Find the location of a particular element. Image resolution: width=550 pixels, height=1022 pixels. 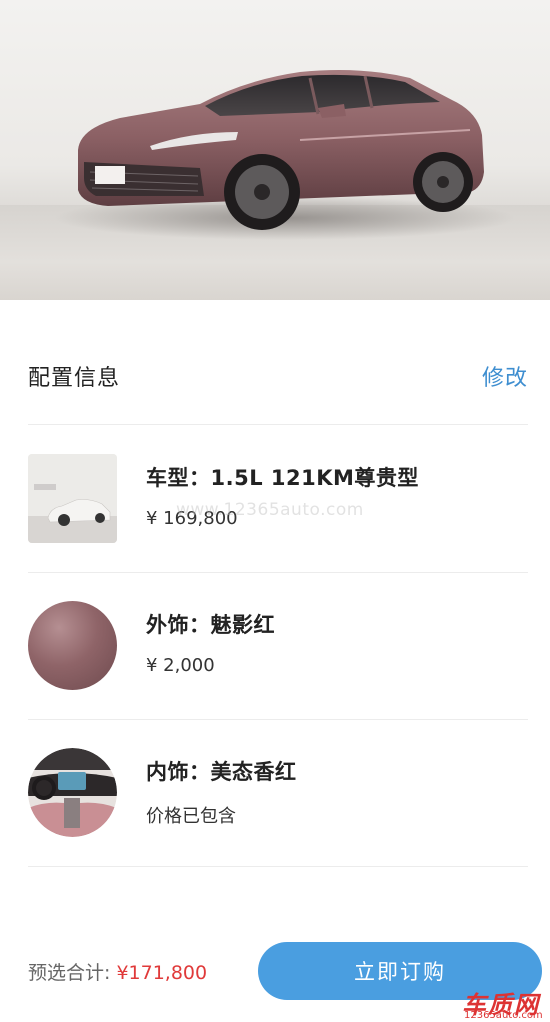

exterior-price: ¥ 2,000 is located at coordinates (180, 665).